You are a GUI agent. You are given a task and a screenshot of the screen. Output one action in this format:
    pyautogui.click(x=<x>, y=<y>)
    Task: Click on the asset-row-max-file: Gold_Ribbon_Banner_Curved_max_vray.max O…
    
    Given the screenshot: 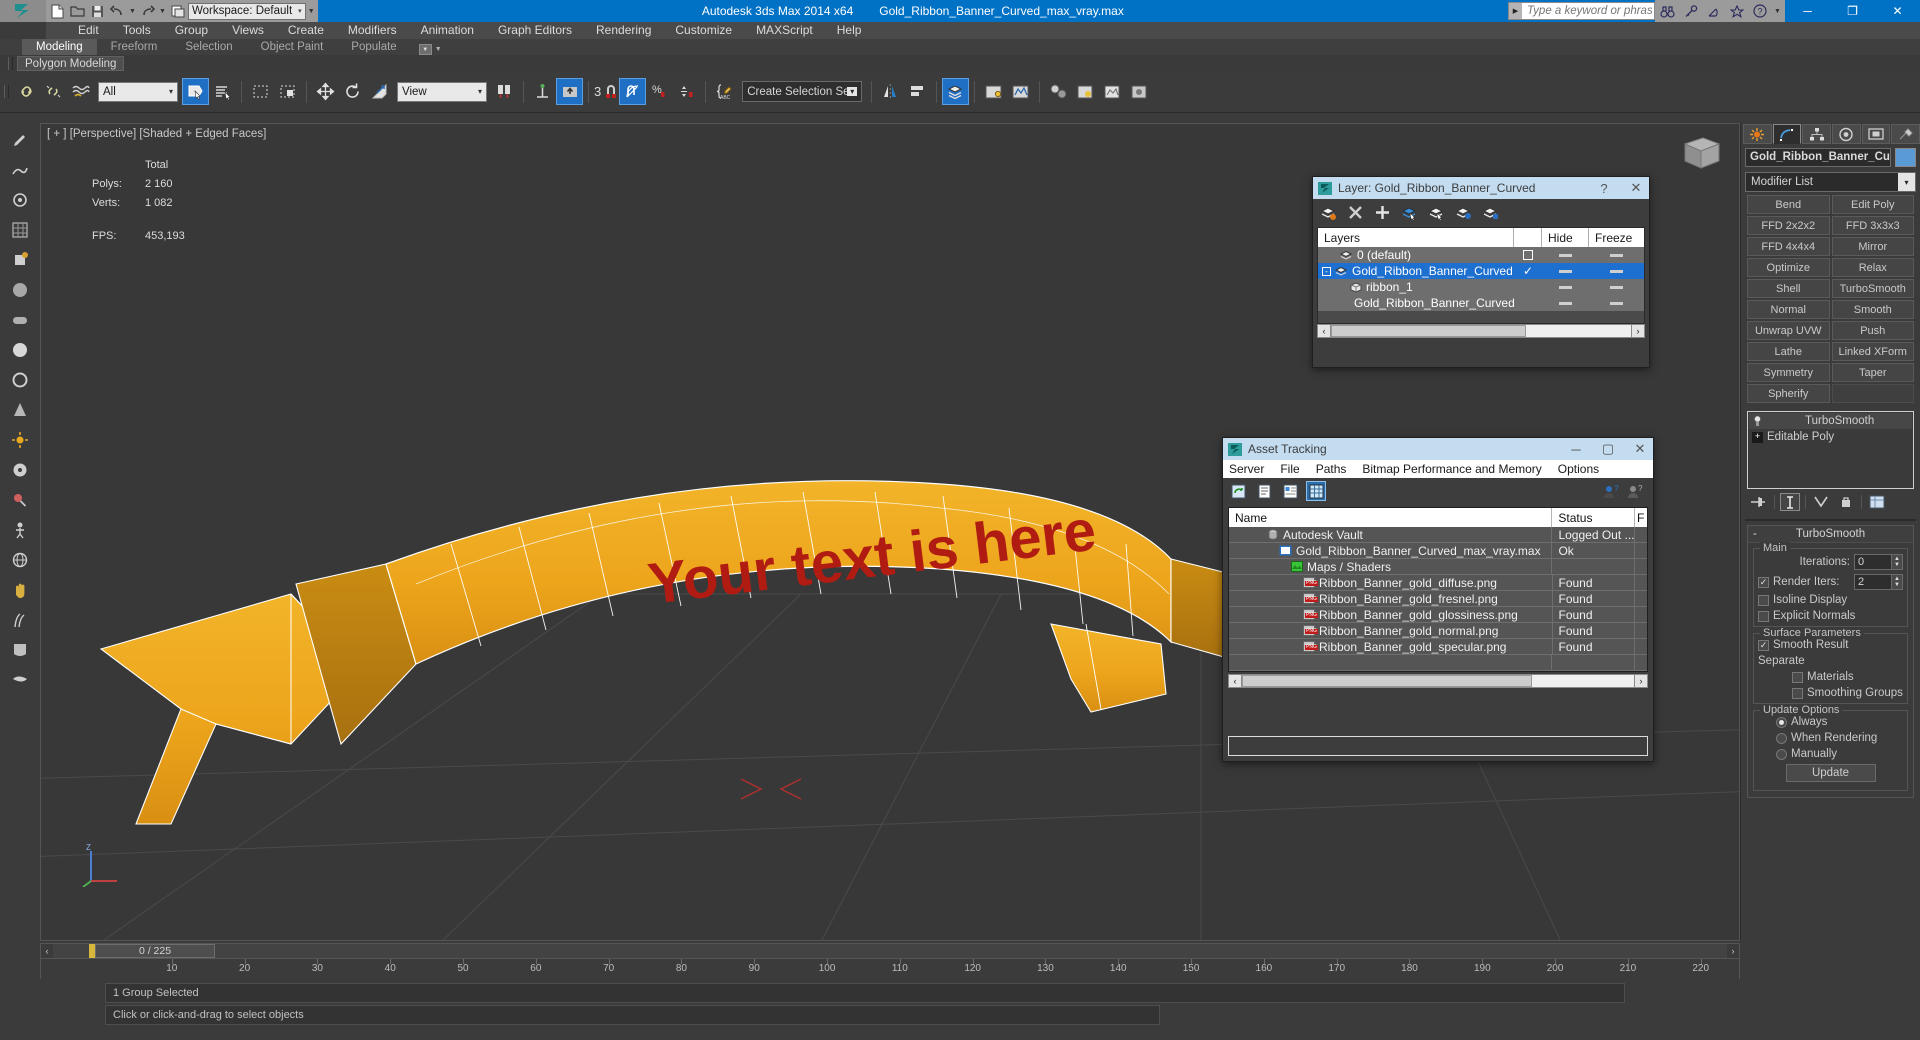 What is the action you would take?
    pyautogui.click(x=1438, y=551)
    